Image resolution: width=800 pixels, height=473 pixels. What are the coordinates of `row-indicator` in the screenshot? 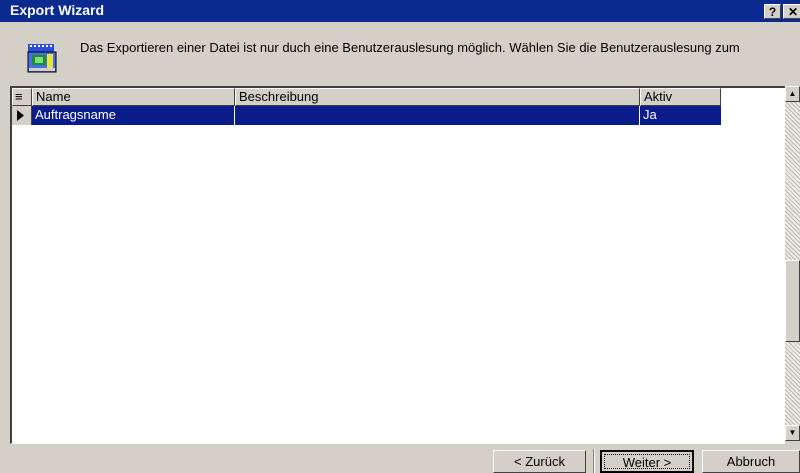 It's located at (22, 115).